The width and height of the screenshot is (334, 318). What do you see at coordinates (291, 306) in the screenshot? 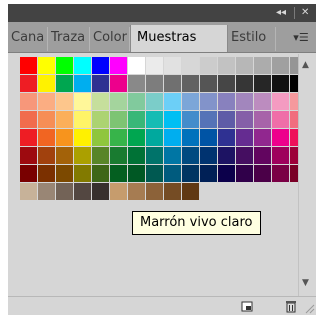
I see `trash-icon` at bounding box center [291, 306].